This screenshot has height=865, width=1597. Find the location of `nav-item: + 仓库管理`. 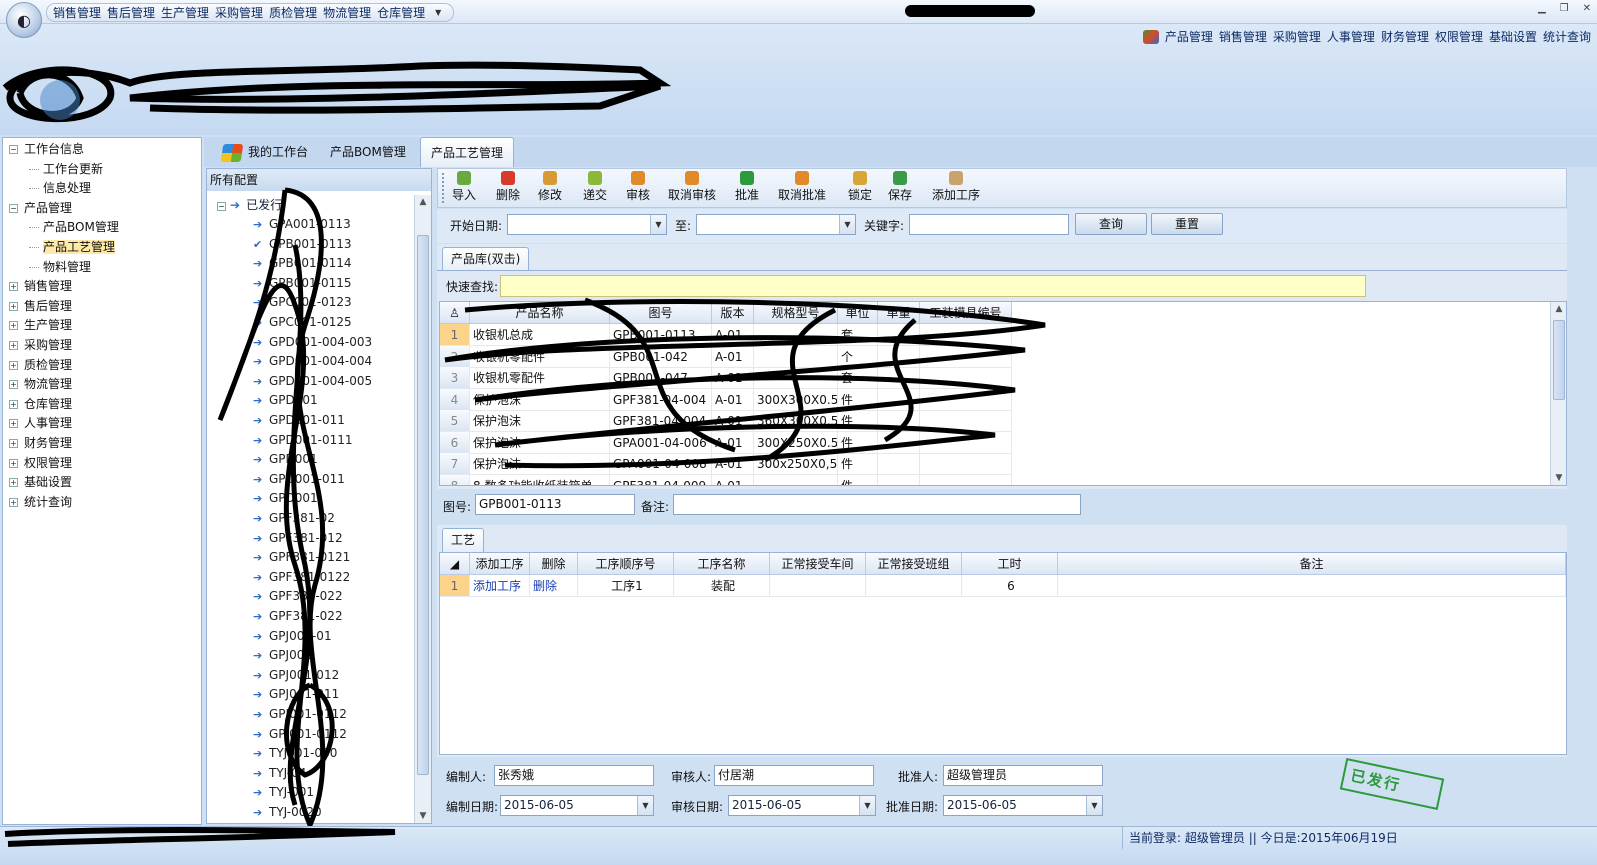

nav-item: + 仓库管理 is located at coordinates (40, 404).